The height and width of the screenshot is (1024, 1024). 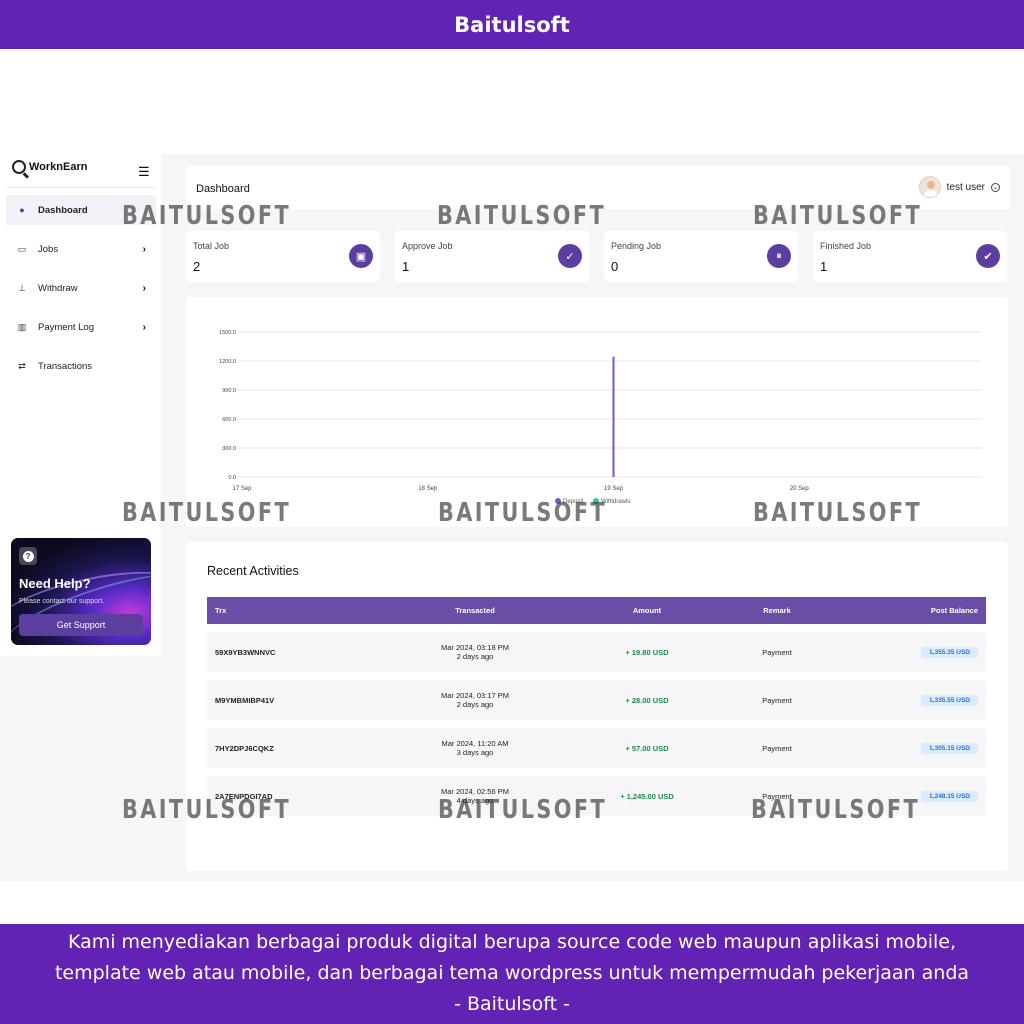 What do you see at coordinates (232, 478) in the screenshot?
I see `y-tick-label: 0.0` at bounding box center [232, 478].